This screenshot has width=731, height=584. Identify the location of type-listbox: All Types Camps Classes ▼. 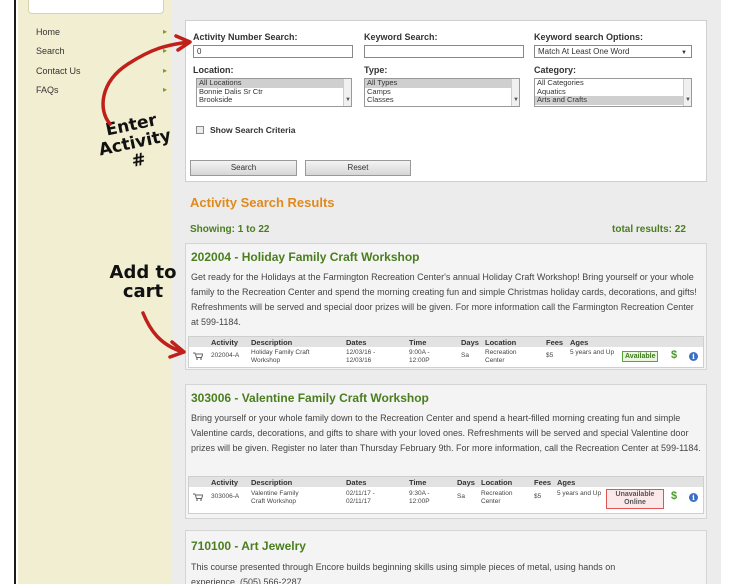
(442, 92).